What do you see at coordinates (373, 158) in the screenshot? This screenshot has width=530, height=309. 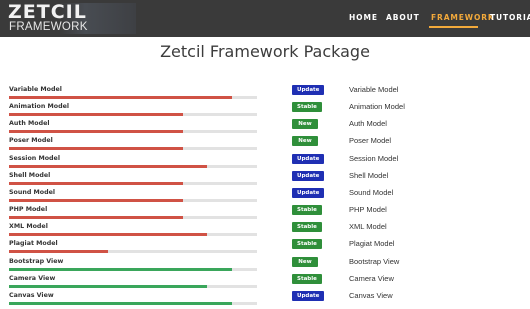 I see `package-label: Session Model` at bounding box center [373, 158].